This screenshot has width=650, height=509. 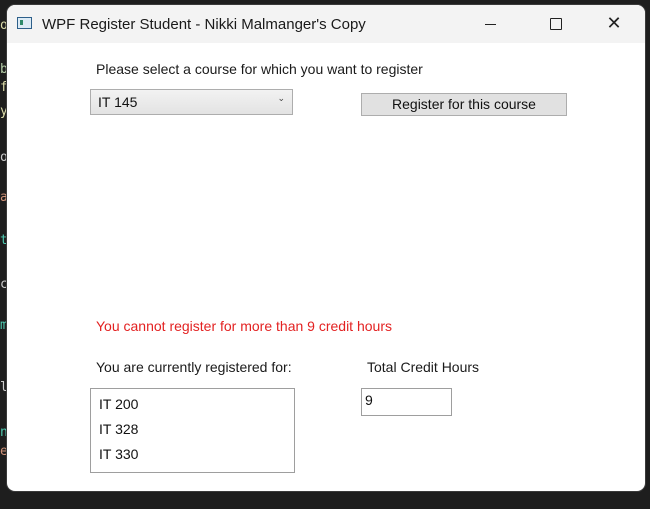 What do you see at coordinates (24, 23) in the screenshot?
I see `app-icon` at bounding box center [24, 23].